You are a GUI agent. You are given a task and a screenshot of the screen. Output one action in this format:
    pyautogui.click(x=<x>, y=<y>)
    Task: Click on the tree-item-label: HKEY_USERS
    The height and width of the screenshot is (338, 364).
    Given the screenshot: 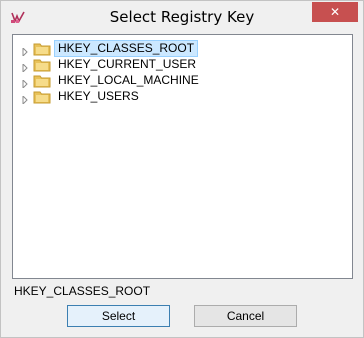 What is the action you would take?
    pyautogui.click(x=98, y=96)
    